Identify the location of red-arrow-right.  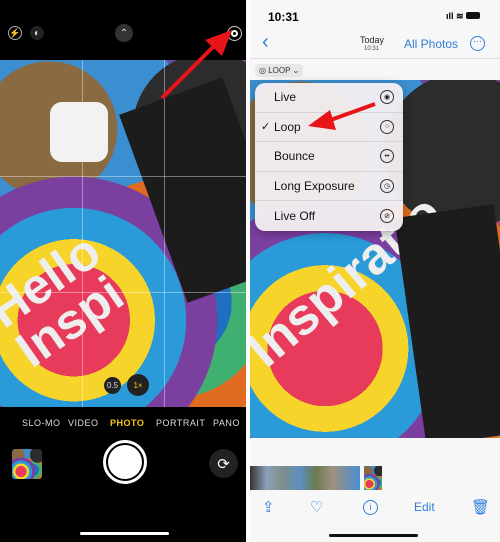
(342, 116).